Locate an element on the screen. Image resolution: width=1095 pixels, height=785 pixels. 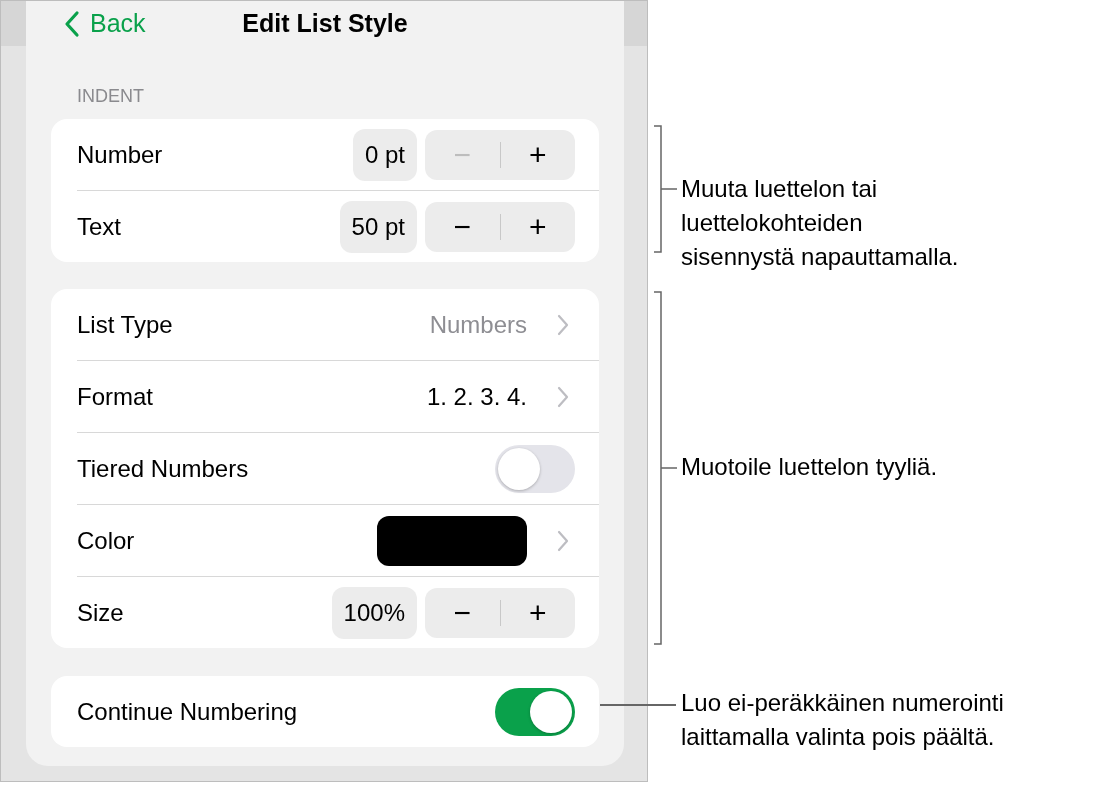
color-swatch is located at coordinates (452, 540).